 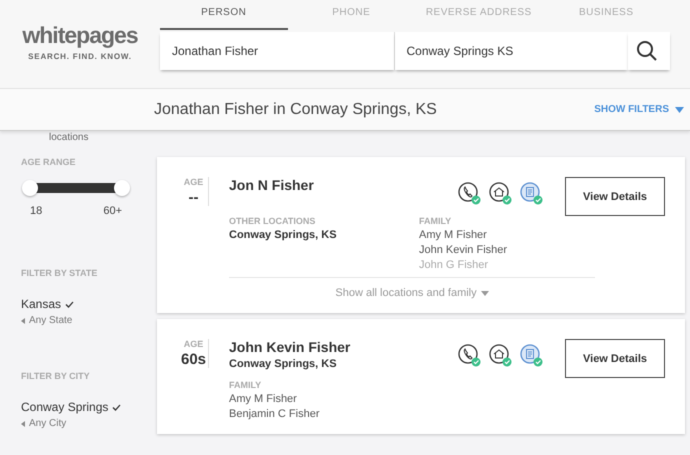 What do you see at coordinates (41, 304) in the screenshot?
I see `filter-value: Kansas` at bounding box center [41, 304].